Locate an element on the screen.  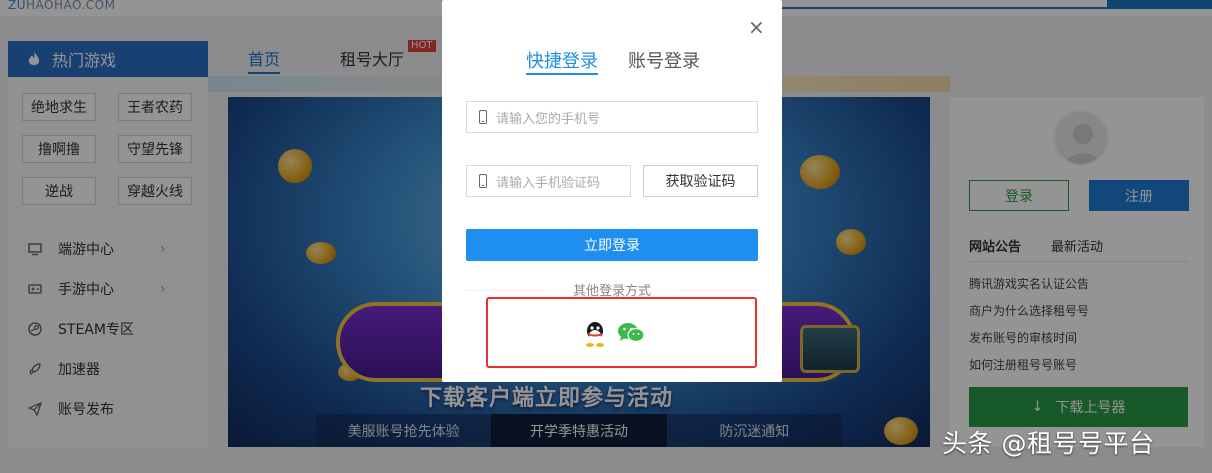
login-tabs: 快捷登录 账号登录 is located at coordinates (628, 61).